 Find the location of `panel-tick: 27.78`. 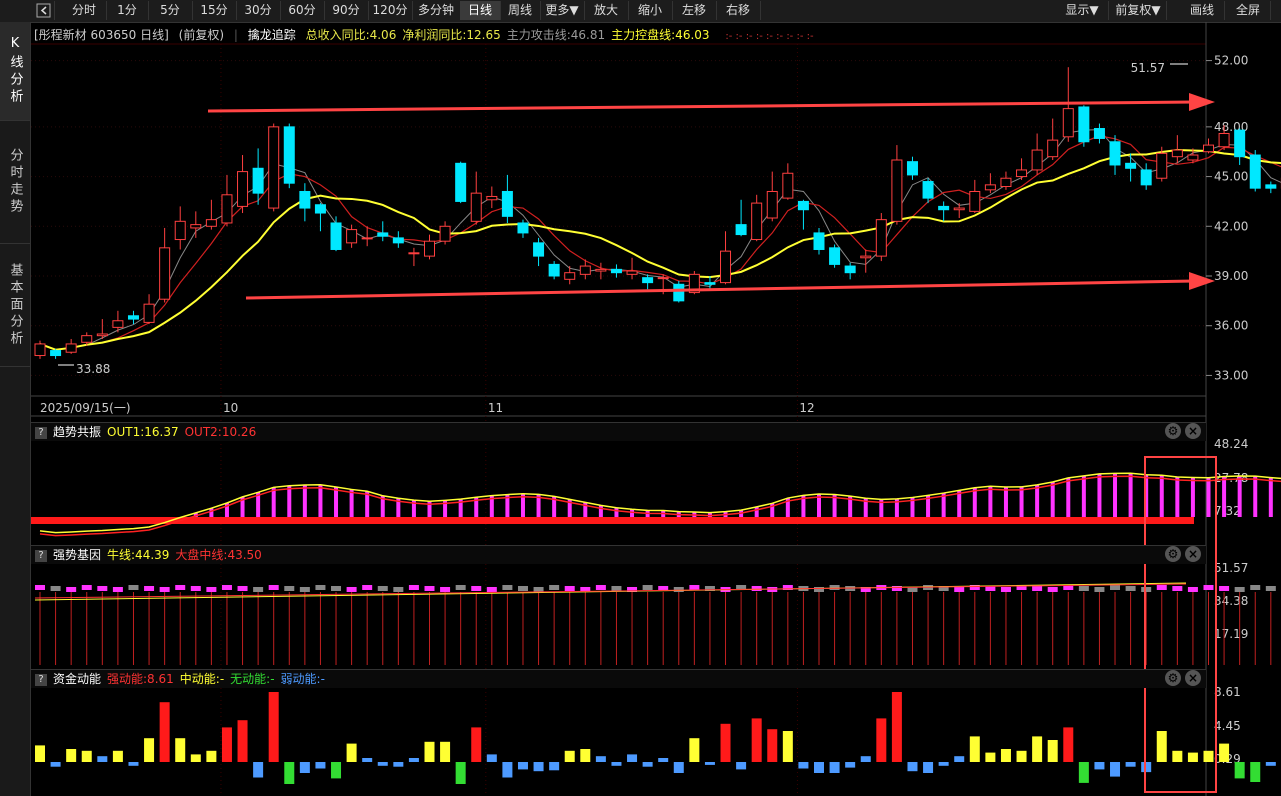

panel-tick: 27.78 is located at coordinates (1231, 478).